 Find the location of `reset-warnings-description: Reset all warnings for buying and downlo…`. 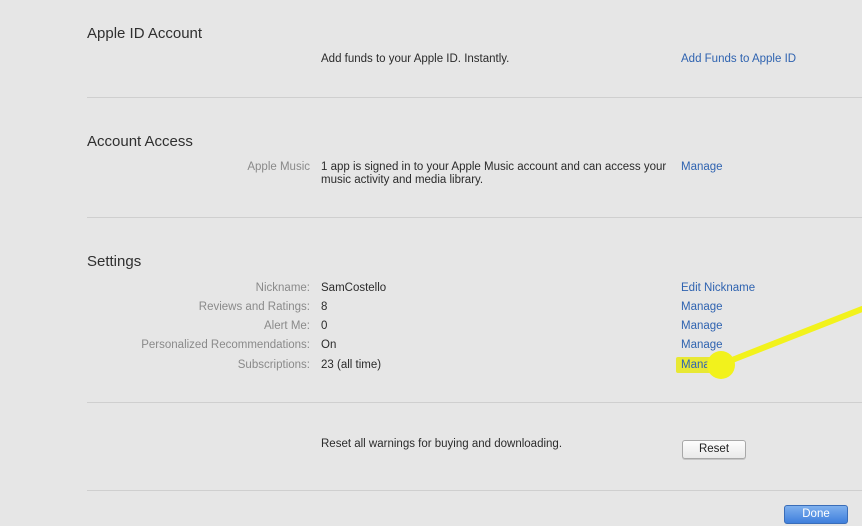

reset-warnings-description: Reset all warnings for buying and downlo… is located at coordinates (442, 444).